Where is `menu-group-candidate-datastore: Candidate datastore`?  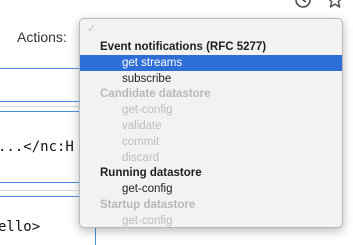
menu-group-candidate-datastore: Candidate datastore is located at coordinates (155, 94).